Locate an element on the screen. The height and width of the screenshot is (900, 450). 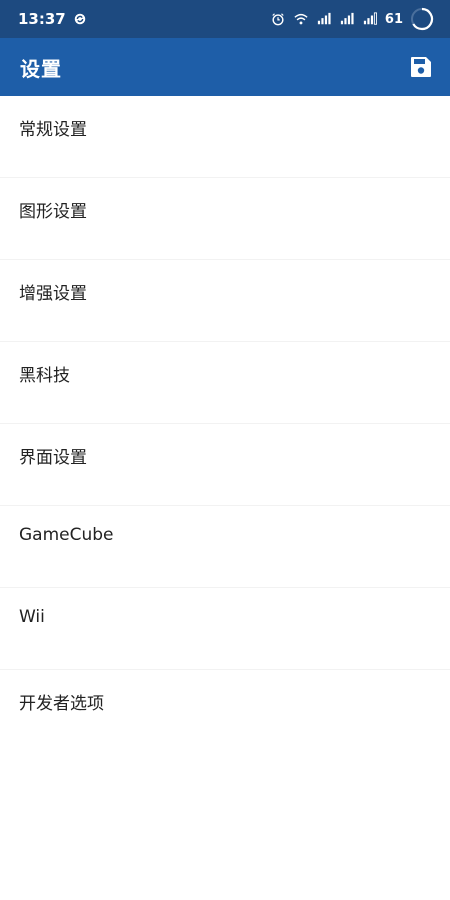
battery-level: 61 is located at coordinates (393, 19).